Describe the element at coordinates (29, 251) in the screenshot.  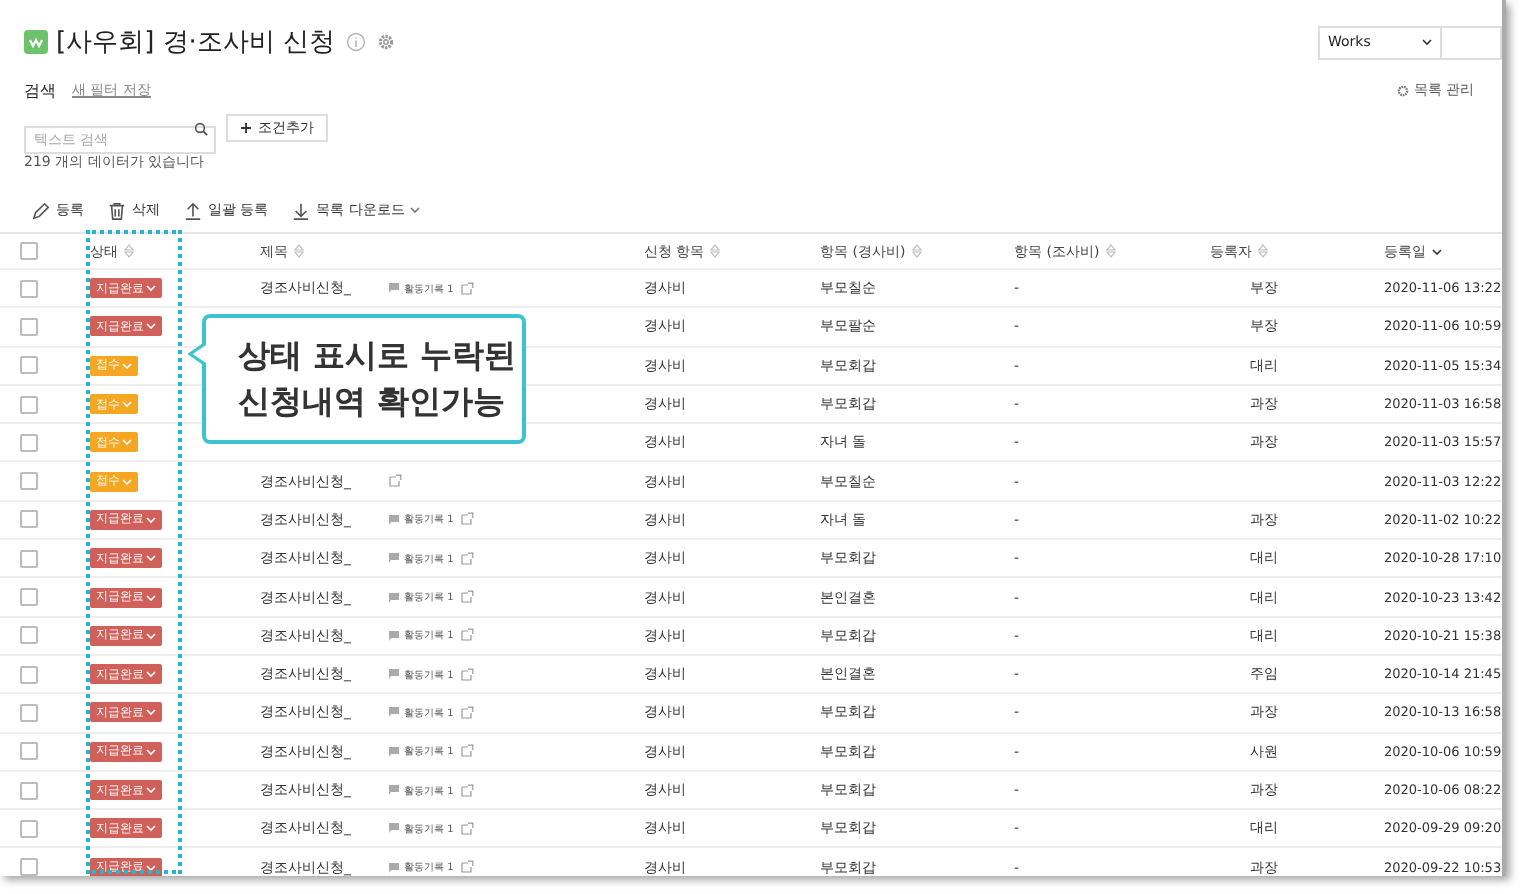
I see `select-all-checkbox` at that location.